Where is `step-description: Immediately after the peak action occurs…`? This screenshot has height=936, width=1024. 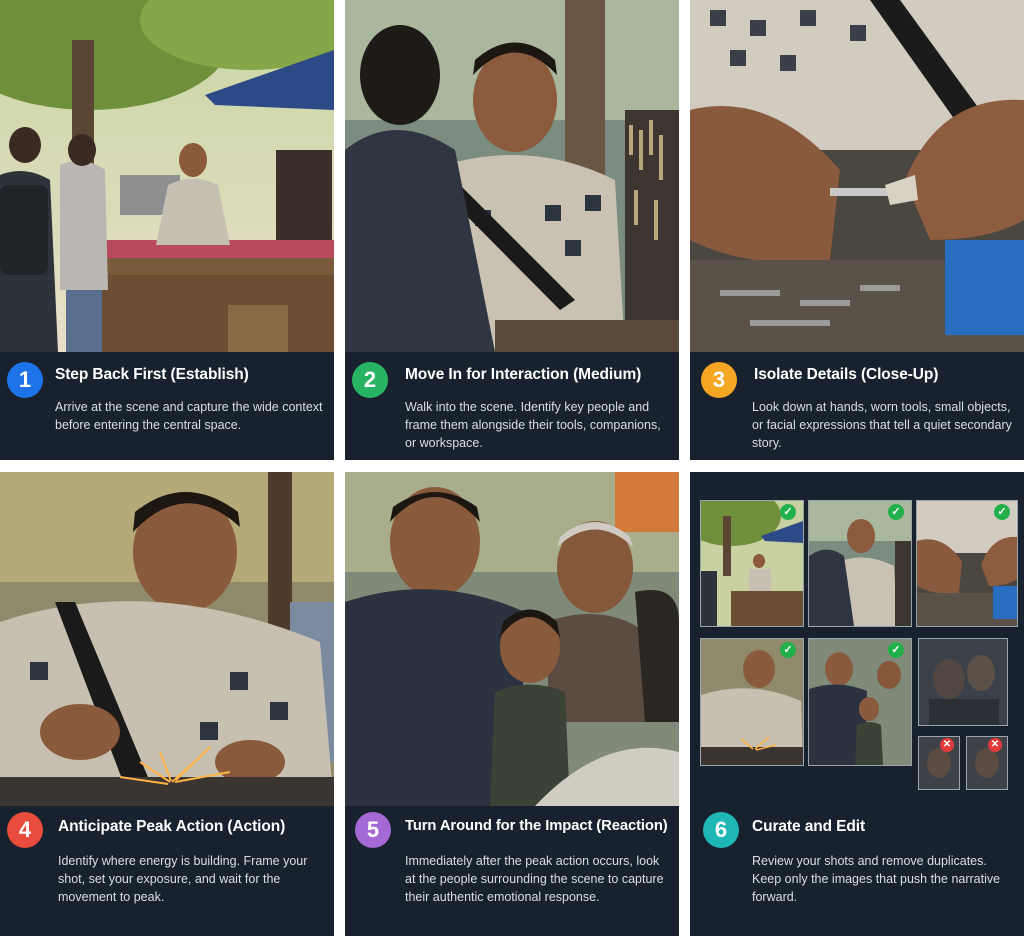
step-description: Immediately after the peak action occurs… is located at coordinates (534, 879).